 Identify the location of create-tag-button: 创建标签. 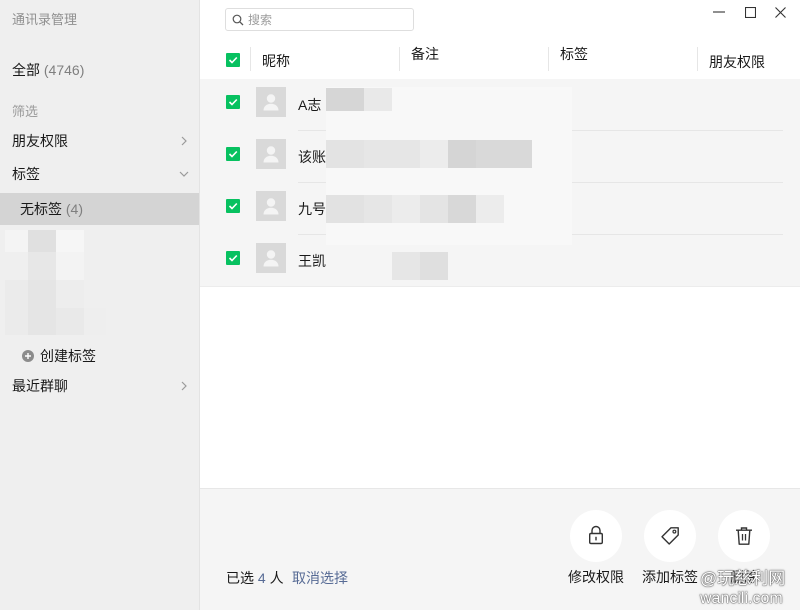
(99, 356).